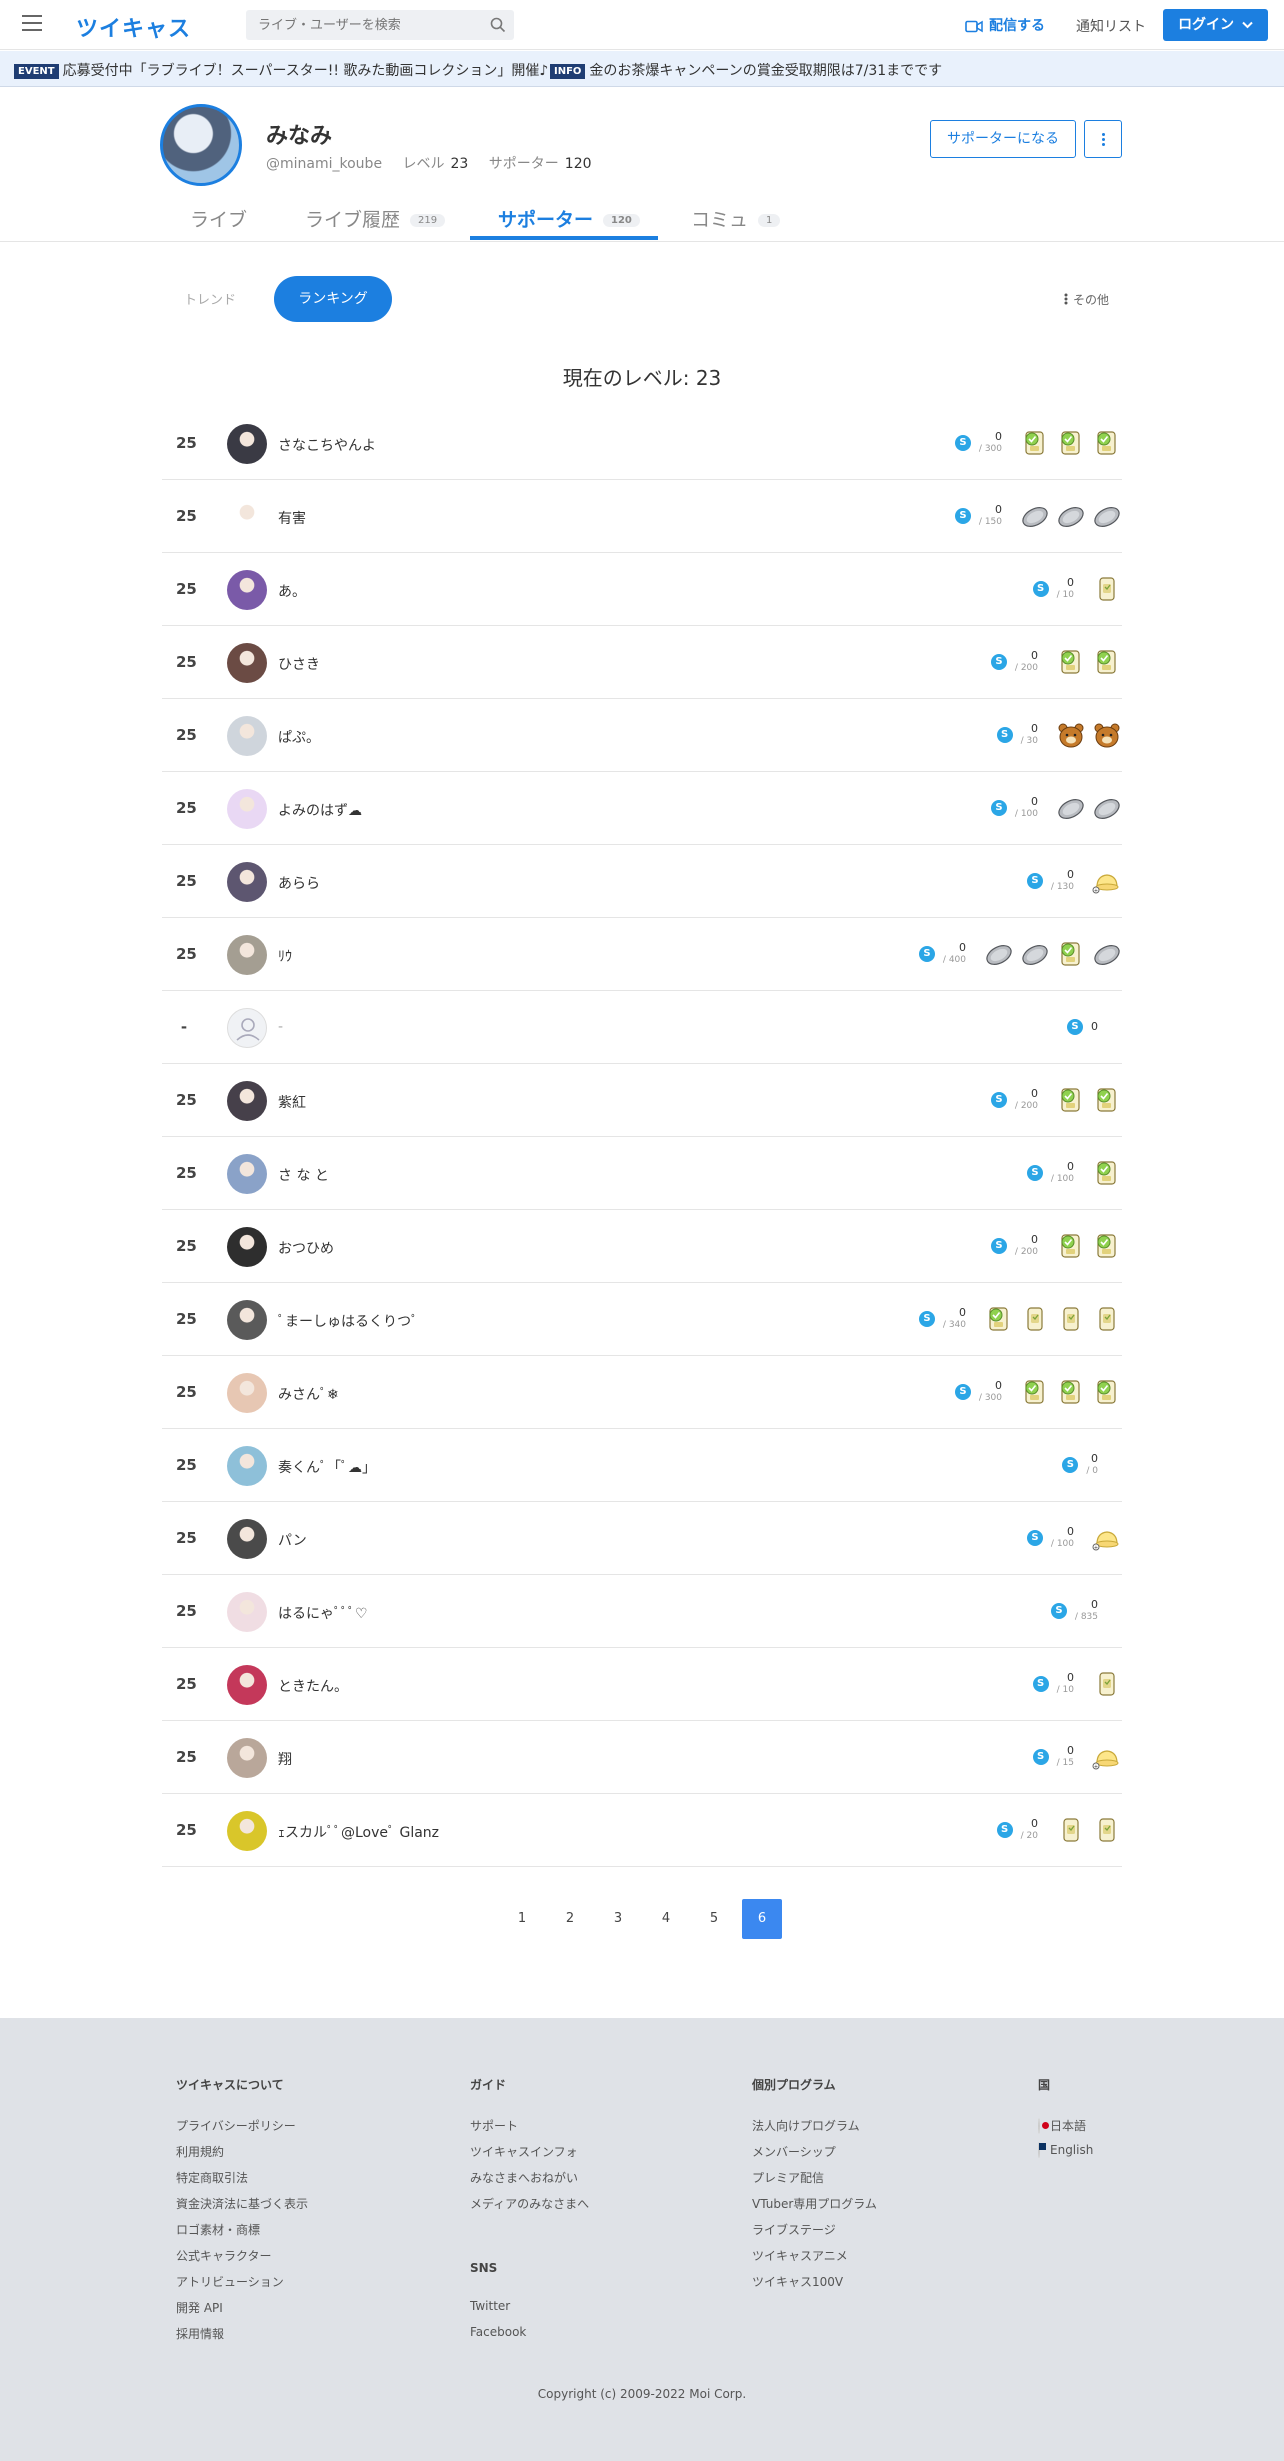 This screenshot has height=2461, width=1284. Describe the element at coordinates (218, 218) in the screenshot. I see `tab-live: ライブ` at that location.